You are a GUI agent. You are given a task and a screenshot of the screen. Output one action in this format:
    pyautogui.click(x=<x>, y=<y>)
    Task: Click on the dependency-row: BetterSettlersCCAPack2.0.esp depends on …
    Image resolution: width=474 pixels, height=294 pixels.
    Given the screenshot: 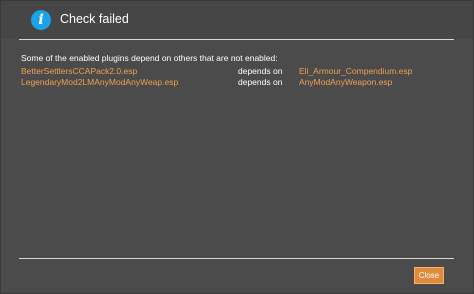 What is the action you would take?
    pyautogui.click(x=236, y=71)
    